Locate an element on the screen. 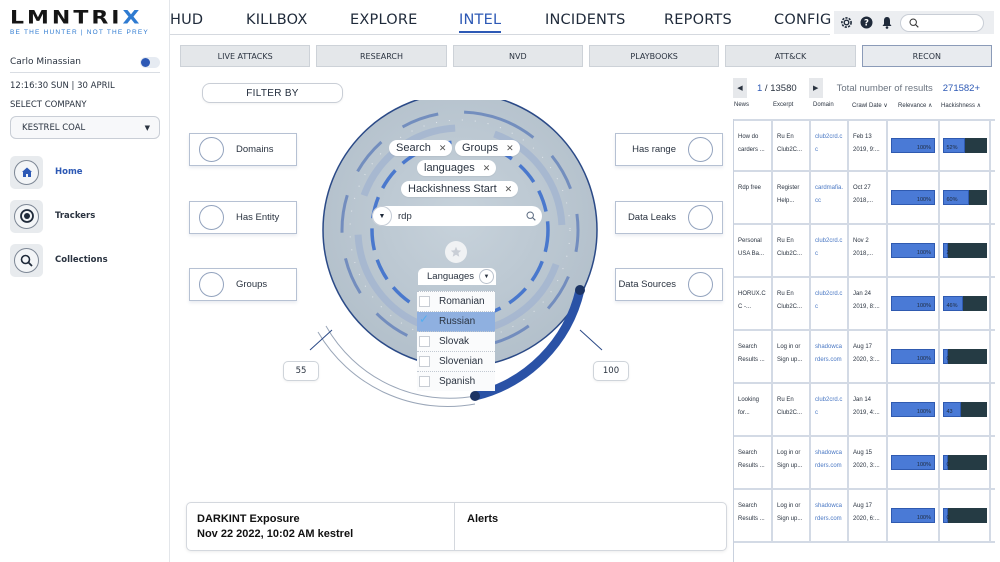  global-search is located at coordinates (942, 22).